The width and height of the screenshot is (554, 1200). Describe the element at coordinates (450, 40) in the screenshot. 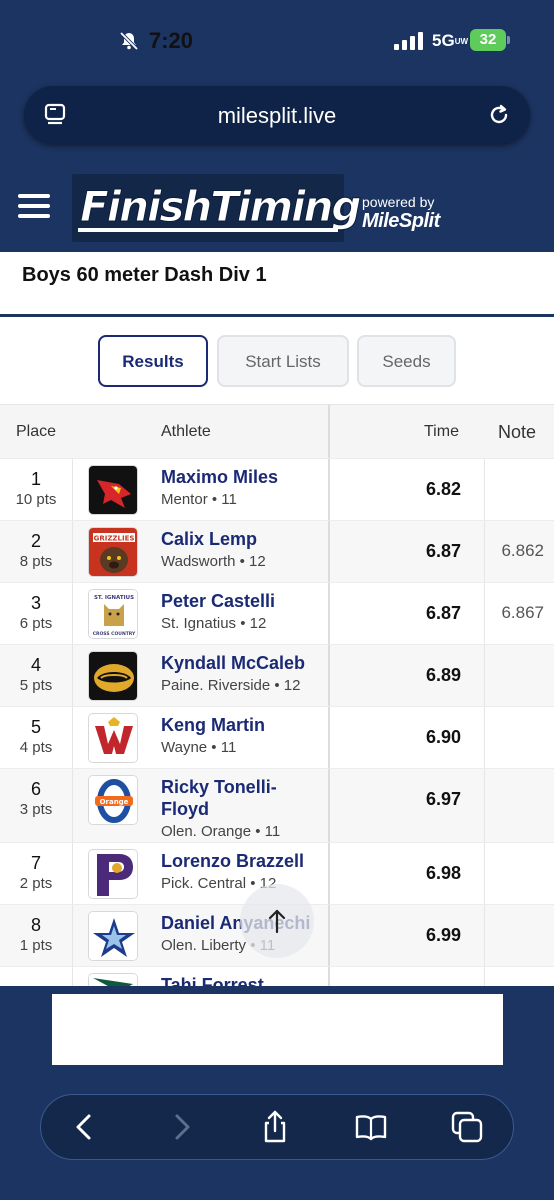

I see `network-type: 5GUW` at that location.